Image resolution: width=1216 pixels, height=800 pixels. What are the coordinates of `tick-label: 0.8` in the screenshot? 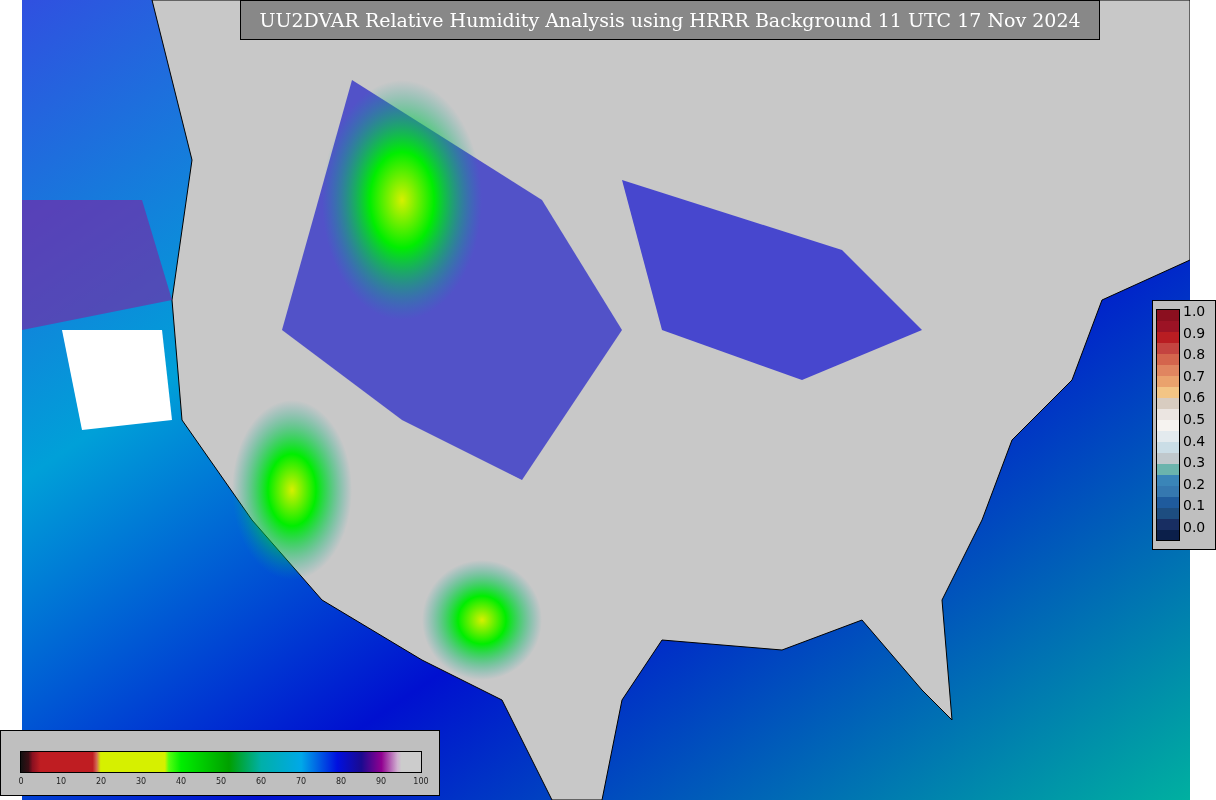 It's located at (1194, 354).